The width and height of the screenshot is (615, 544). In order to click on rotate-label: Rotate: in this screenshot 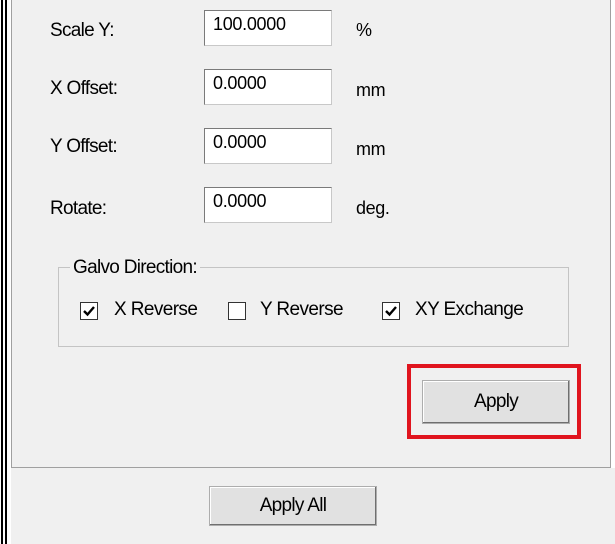, I will do `click(78, 208)`.